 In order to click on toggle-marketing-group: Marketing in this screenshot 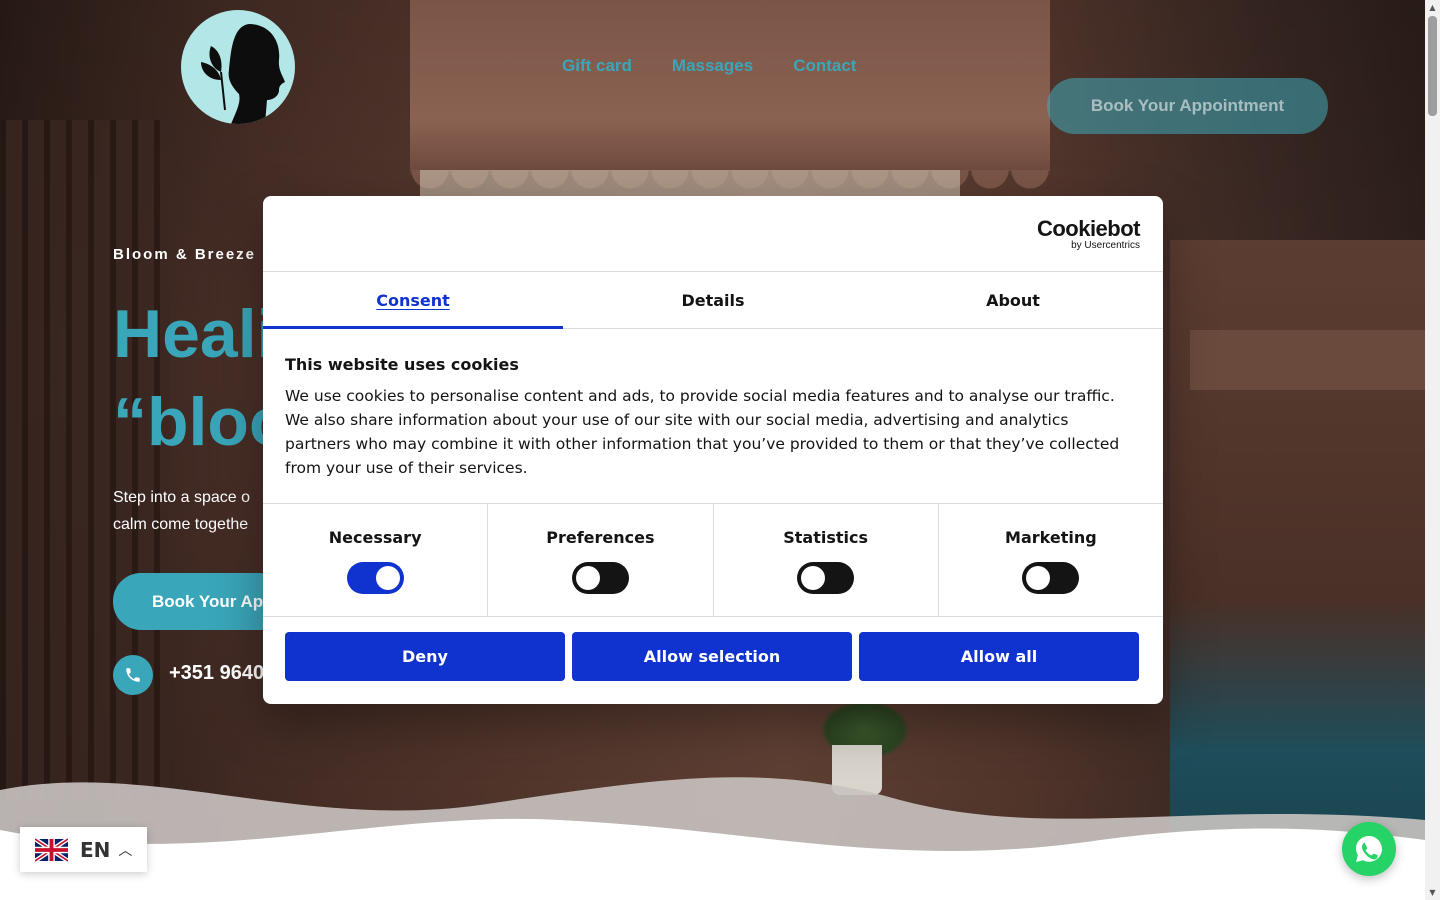, I will do `click(1051, 560)`.